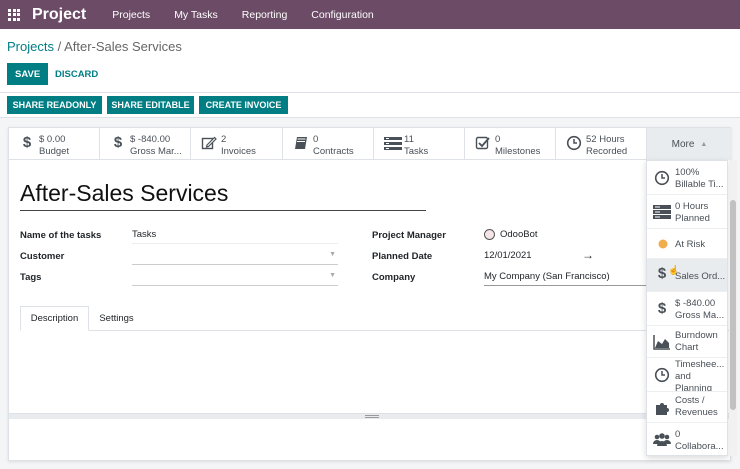 Image resolution: width=740 pixels, height=469 pixels. Describe the element at coordinates (547, 276) in the screenshot. I see `company-value: My Company (San Francisco)` at that location.